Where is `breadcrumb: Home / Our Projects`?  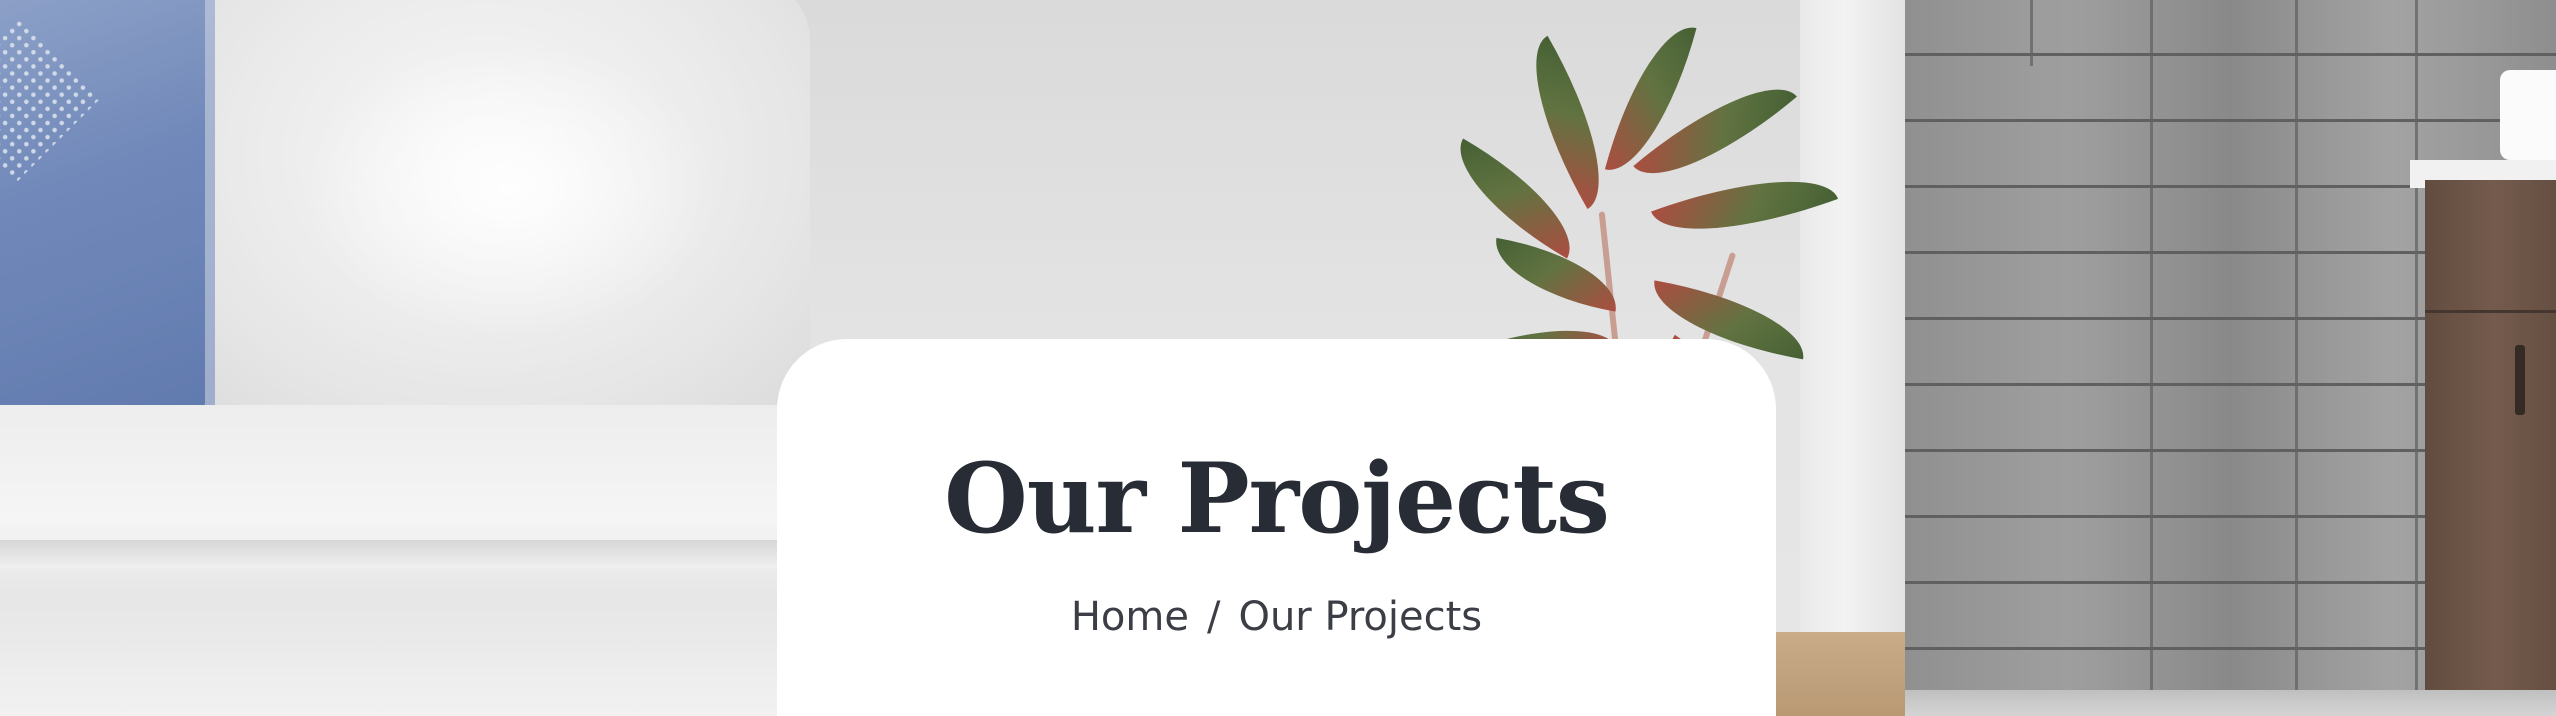
breadcrumb: Home / Our Projects is located at coordinates (1276, 617).